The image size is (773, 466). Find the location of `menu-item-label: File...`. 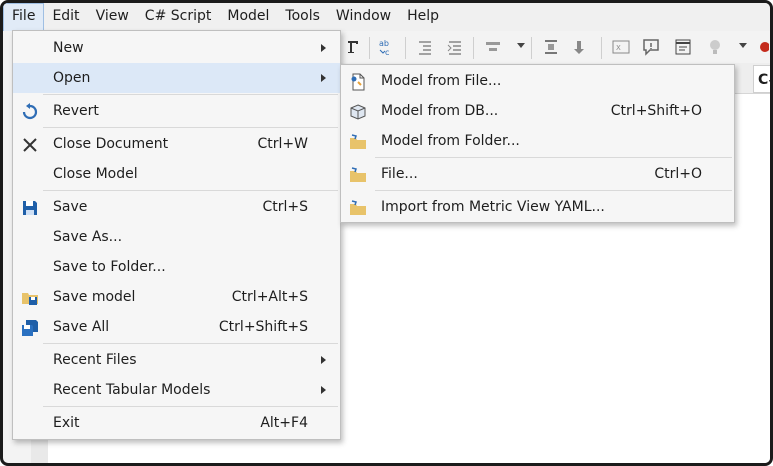

menu-item-label: File... is located at coordinates (399, 174).